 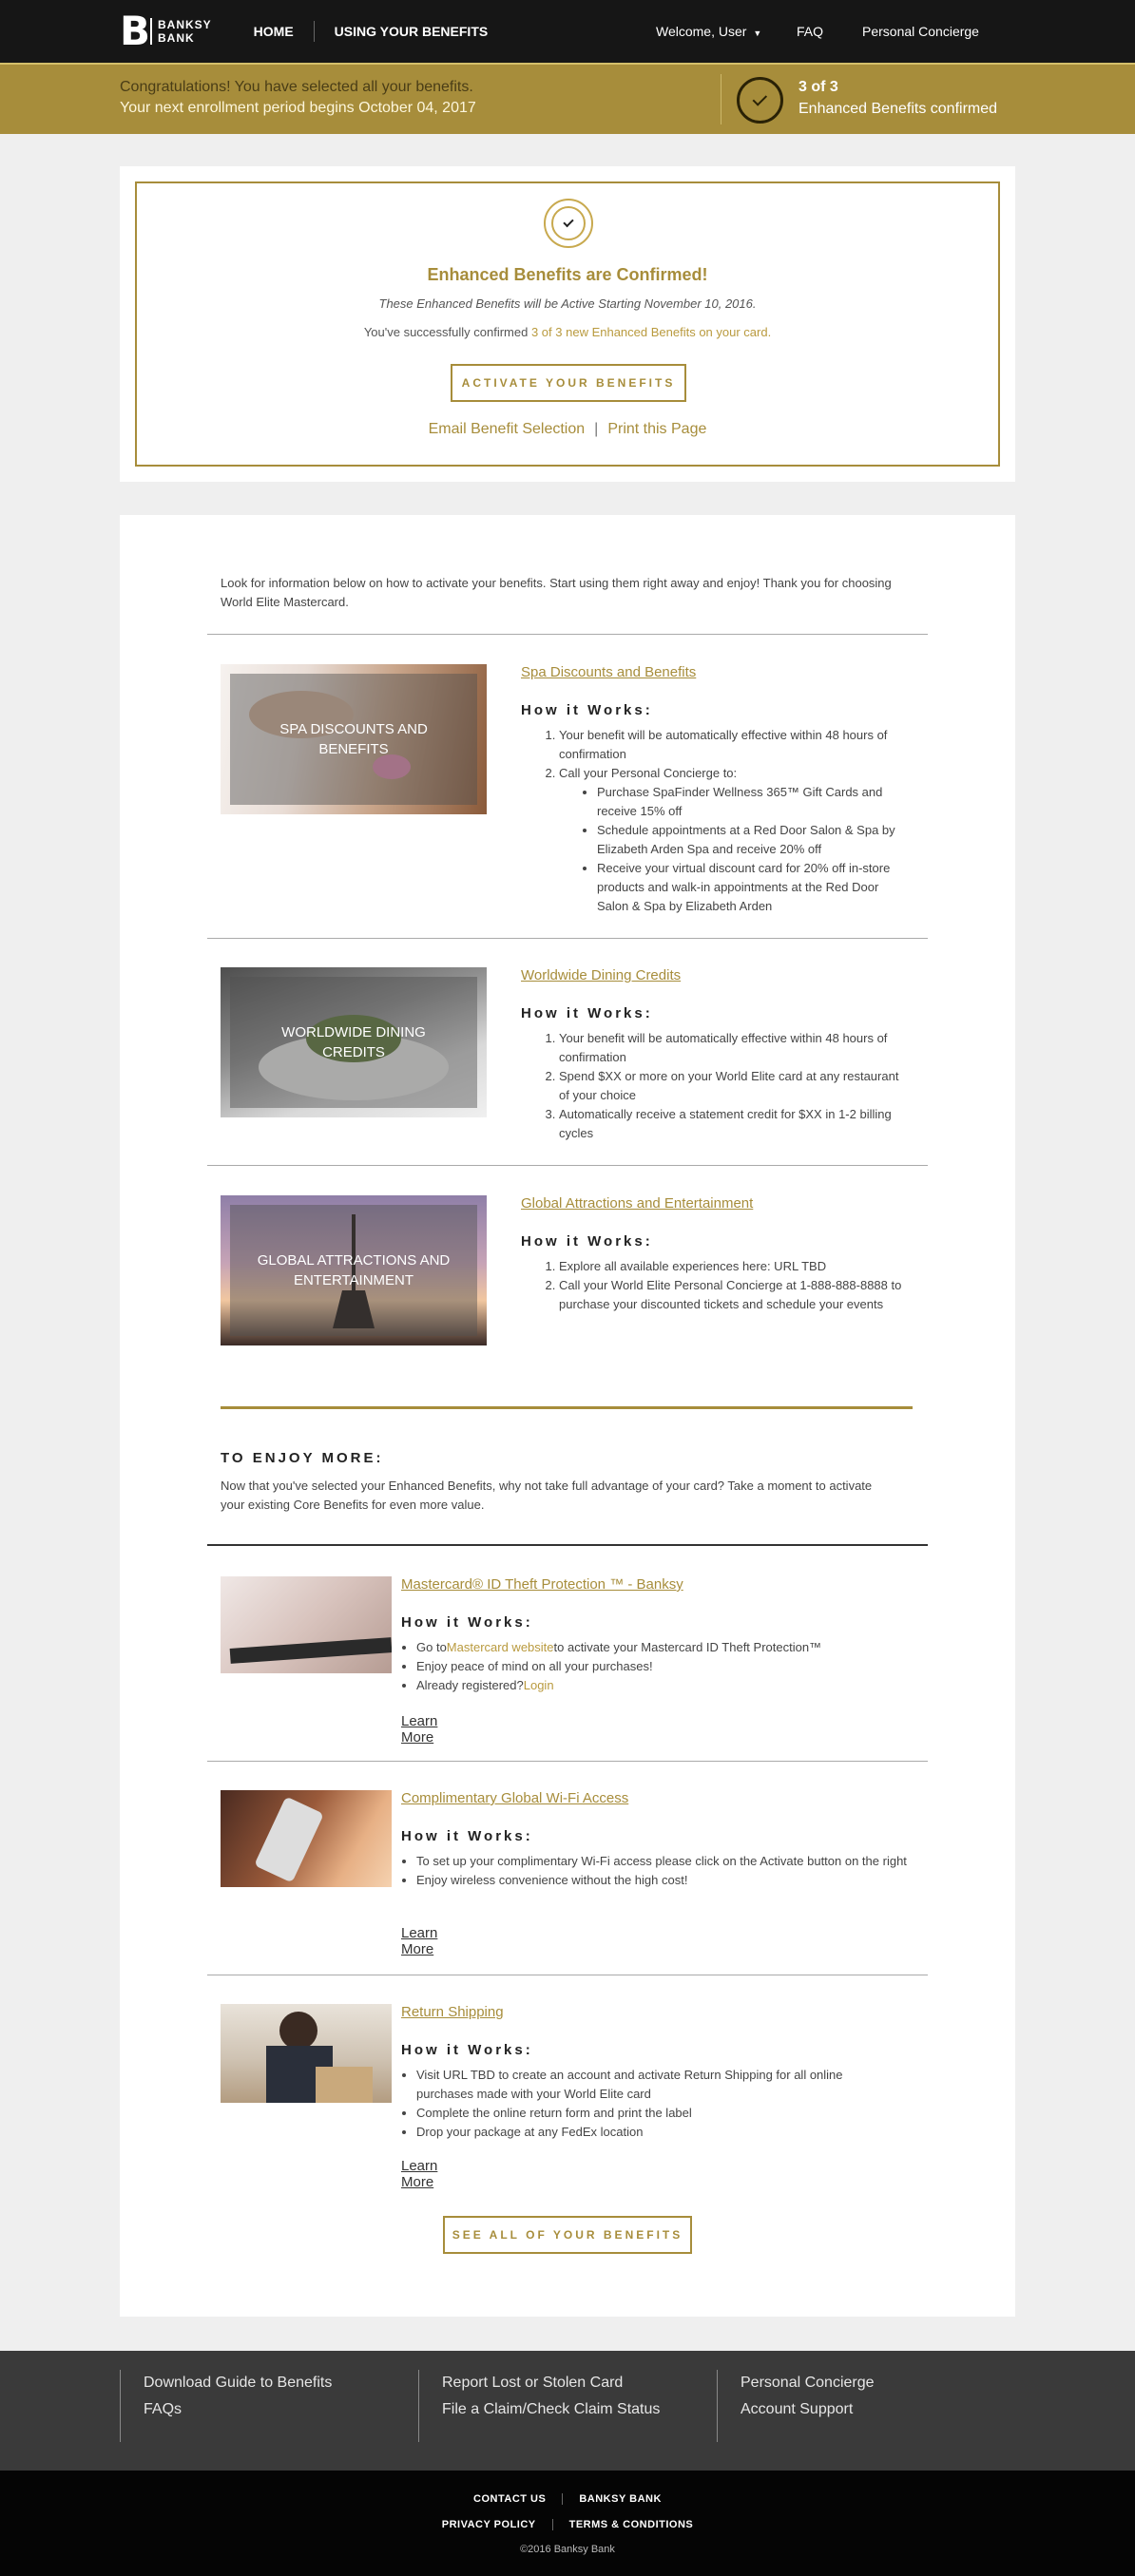 I want to click on print-page-link: Print this Page, so click(x=657, y=429).